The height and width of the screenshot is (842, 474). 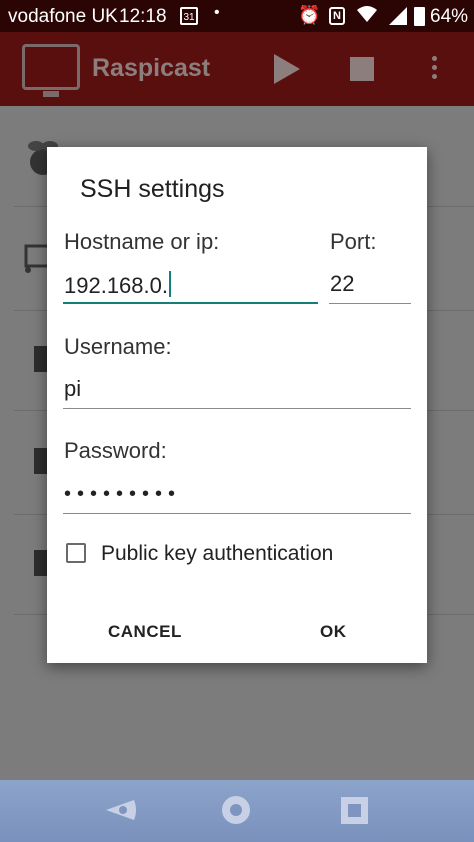 What do you see at coordinates (362, 69) in the screenshot?
I see `stop-icon` at bounding box center [362, 69].